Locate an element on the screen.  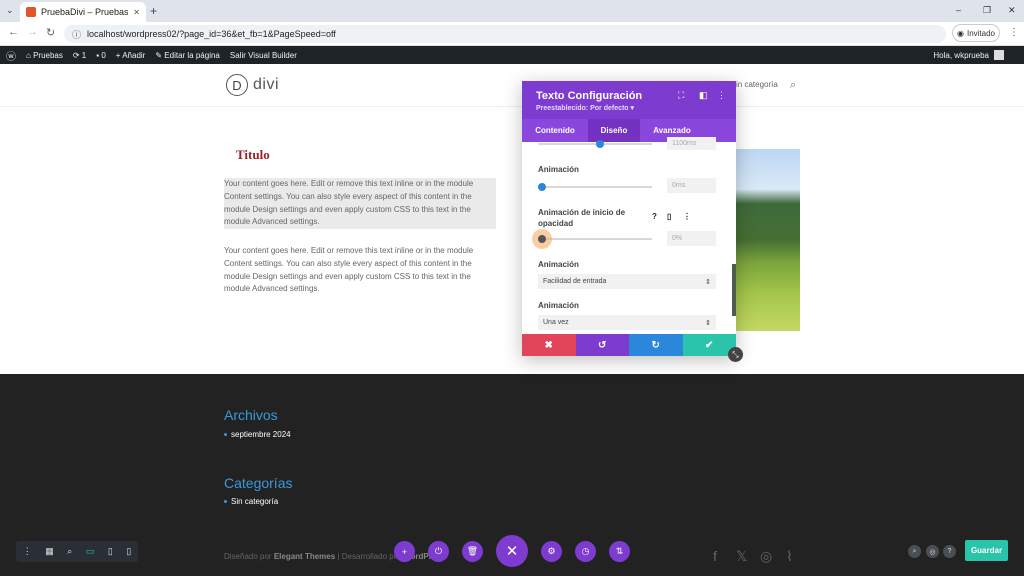
favicon-icon is located at coordinates (31, 12).